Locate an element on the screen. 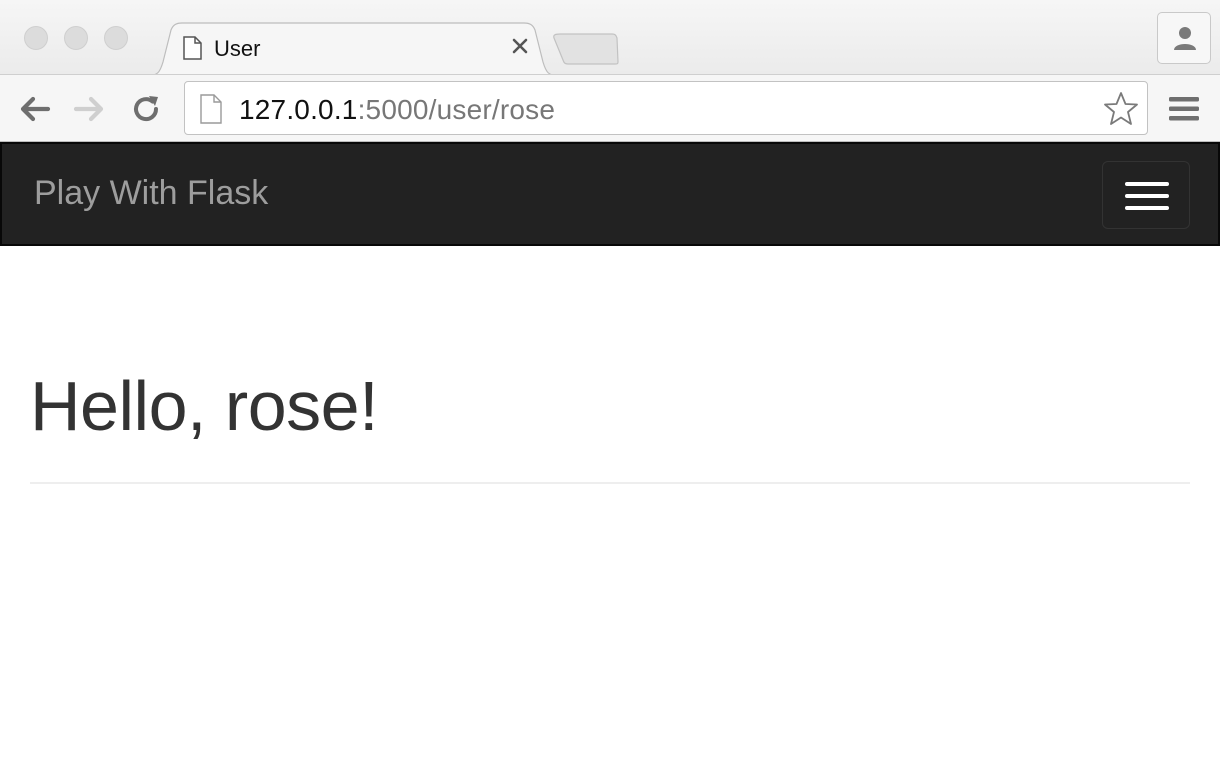  header-divider is located at coordinates (610, 483).